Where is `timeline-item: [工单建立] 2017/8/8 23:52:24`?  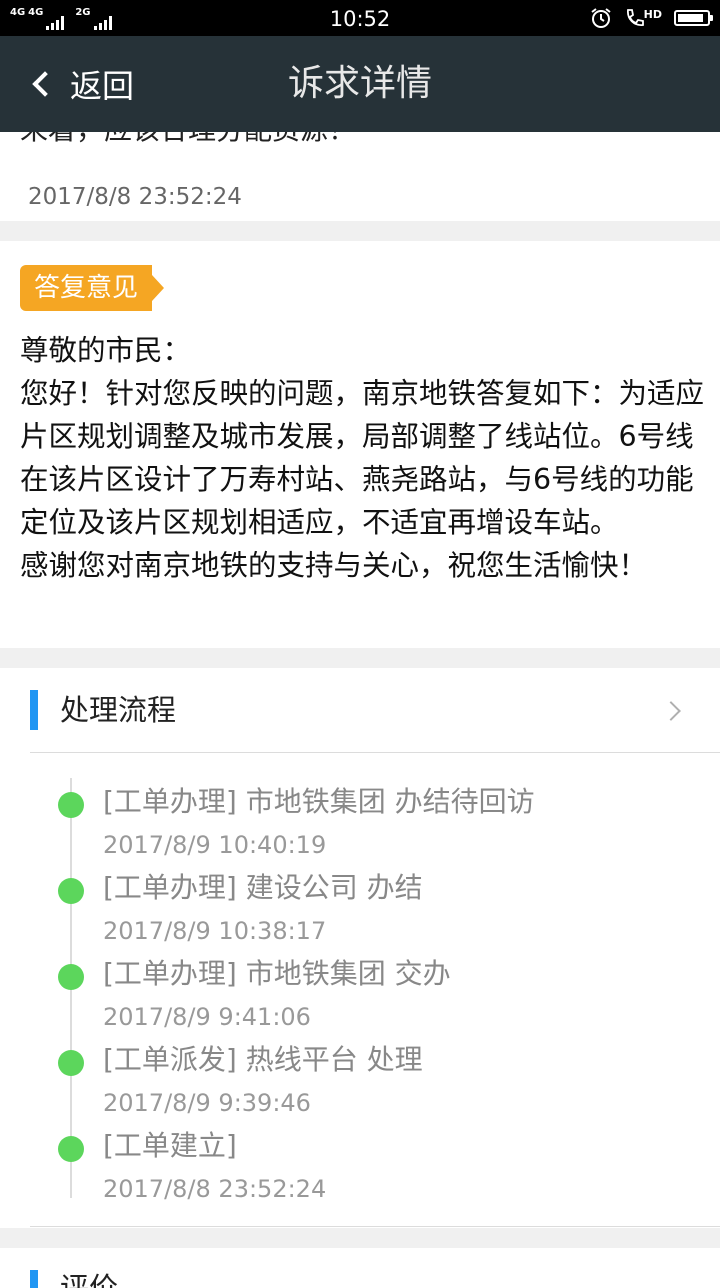
timeline-item: [工单建立] 2017/8/8 23:52:24 is located at coordinates (360, 1161).